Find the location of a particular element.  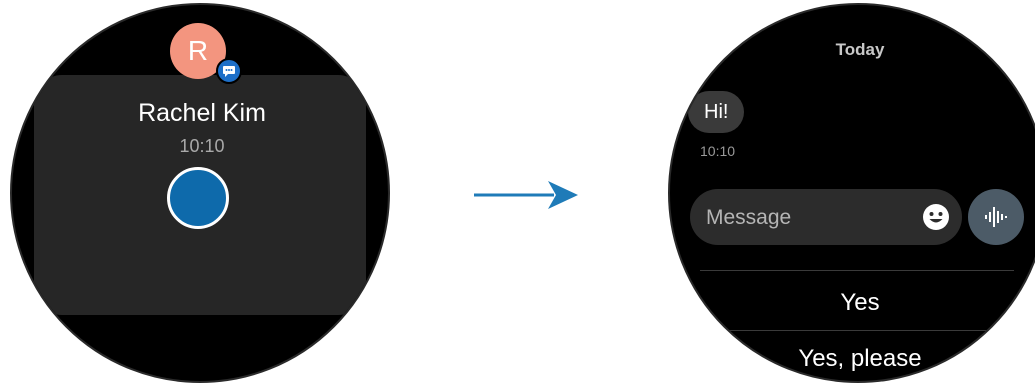

arrow-right-icon is located at coordinates (526, 195).